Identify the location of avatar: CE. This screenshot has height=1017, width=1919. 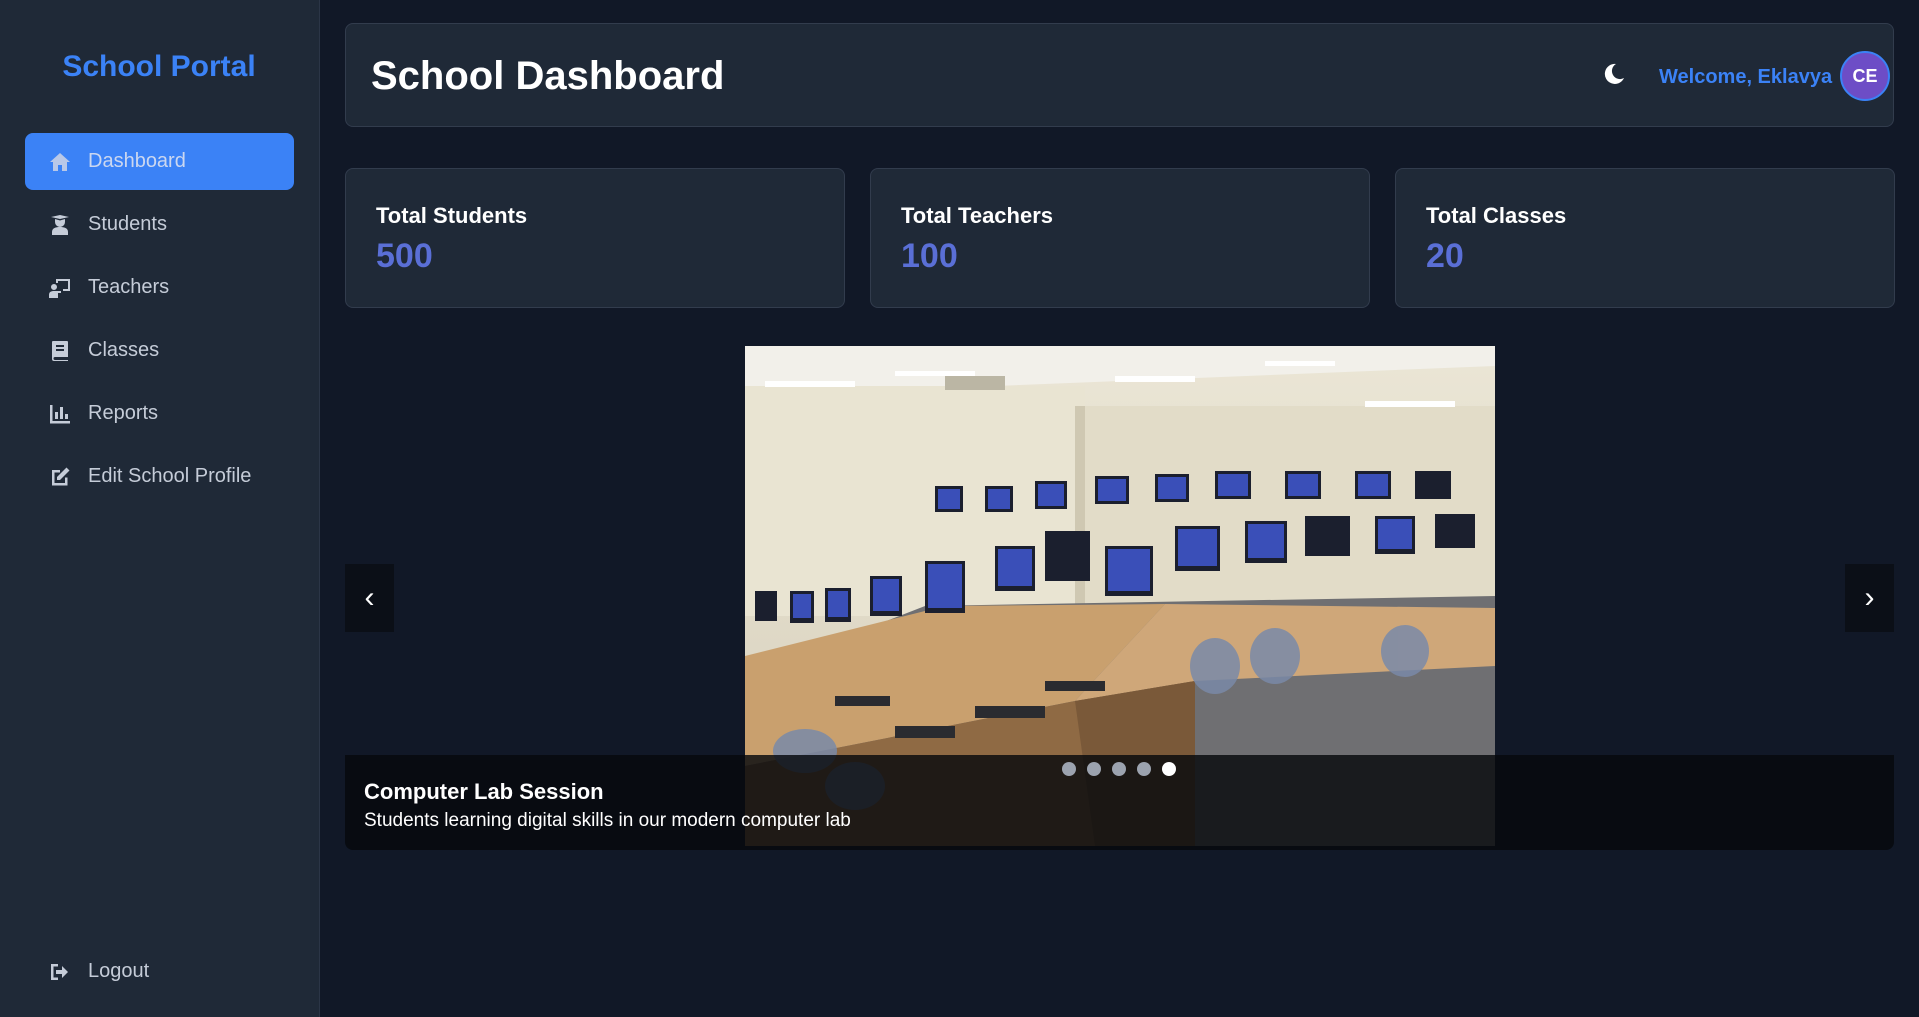
(1865, 76).